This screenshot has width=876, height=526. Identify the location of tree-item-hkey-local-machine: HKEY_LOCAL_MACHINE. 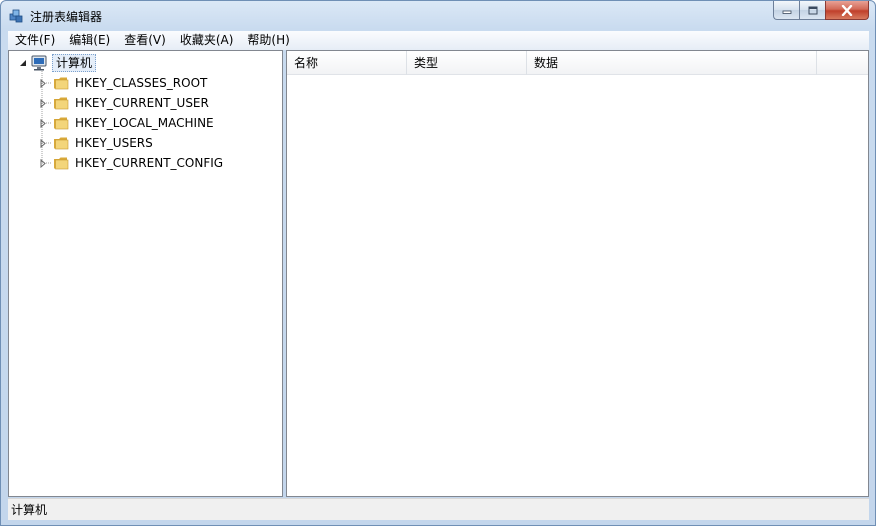
(125, 123).